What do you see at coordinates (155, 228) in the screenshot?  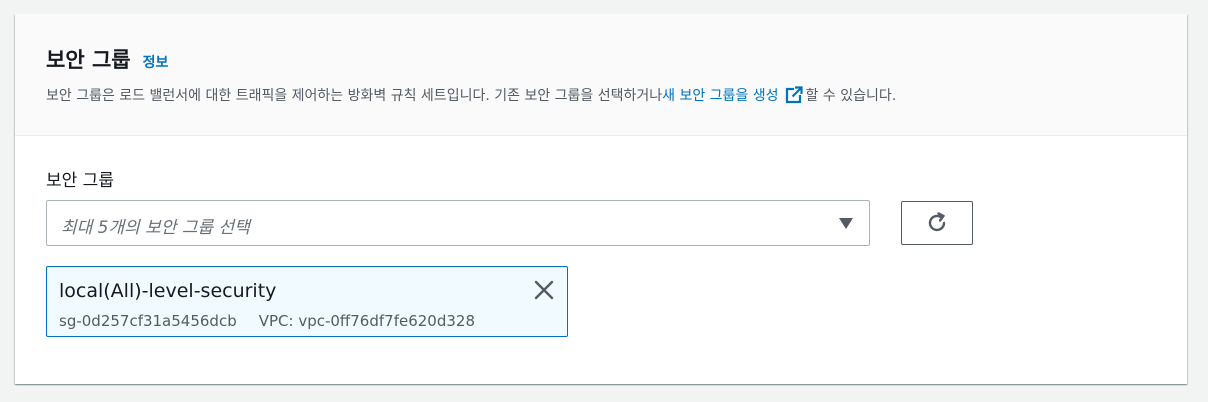 I see `select-placeholder: 최대 5개의 보안 그룹 선택` at bounding box center [155, 228].